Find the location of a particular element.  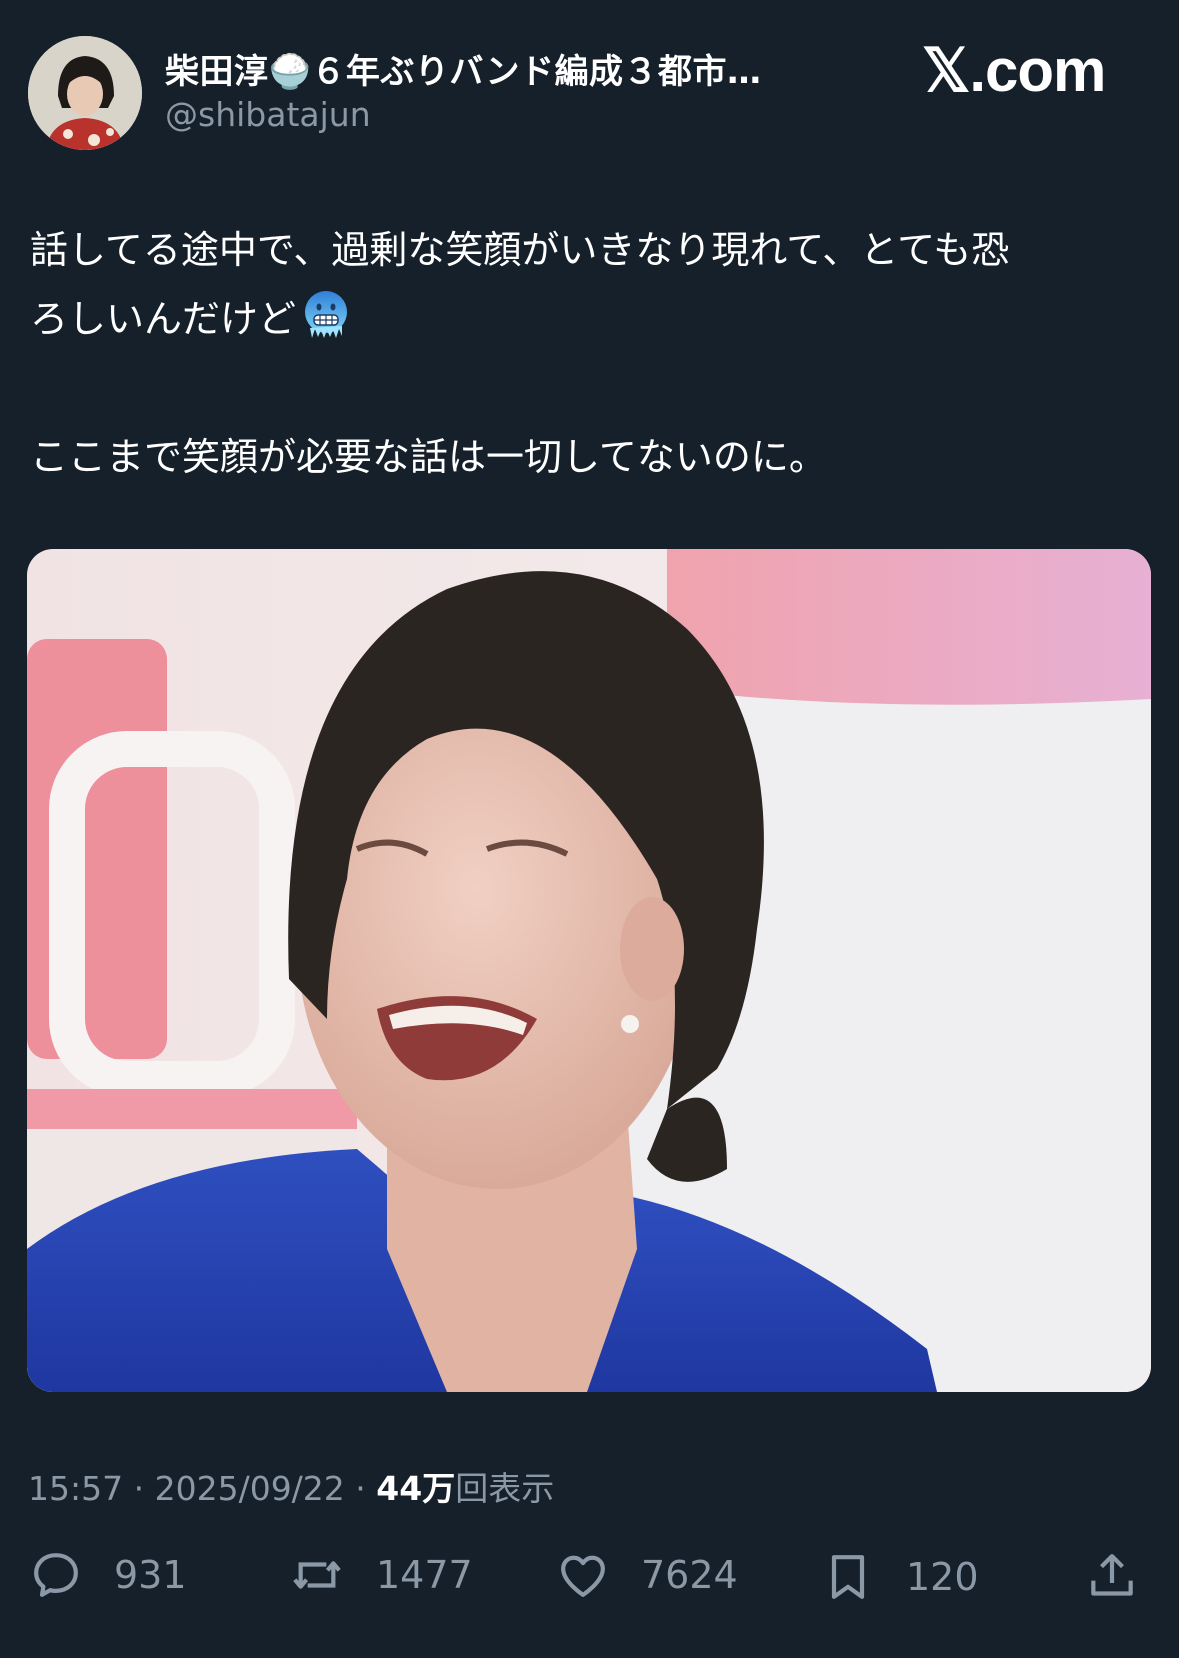

like-icon is located at coordinates (583, 1576).